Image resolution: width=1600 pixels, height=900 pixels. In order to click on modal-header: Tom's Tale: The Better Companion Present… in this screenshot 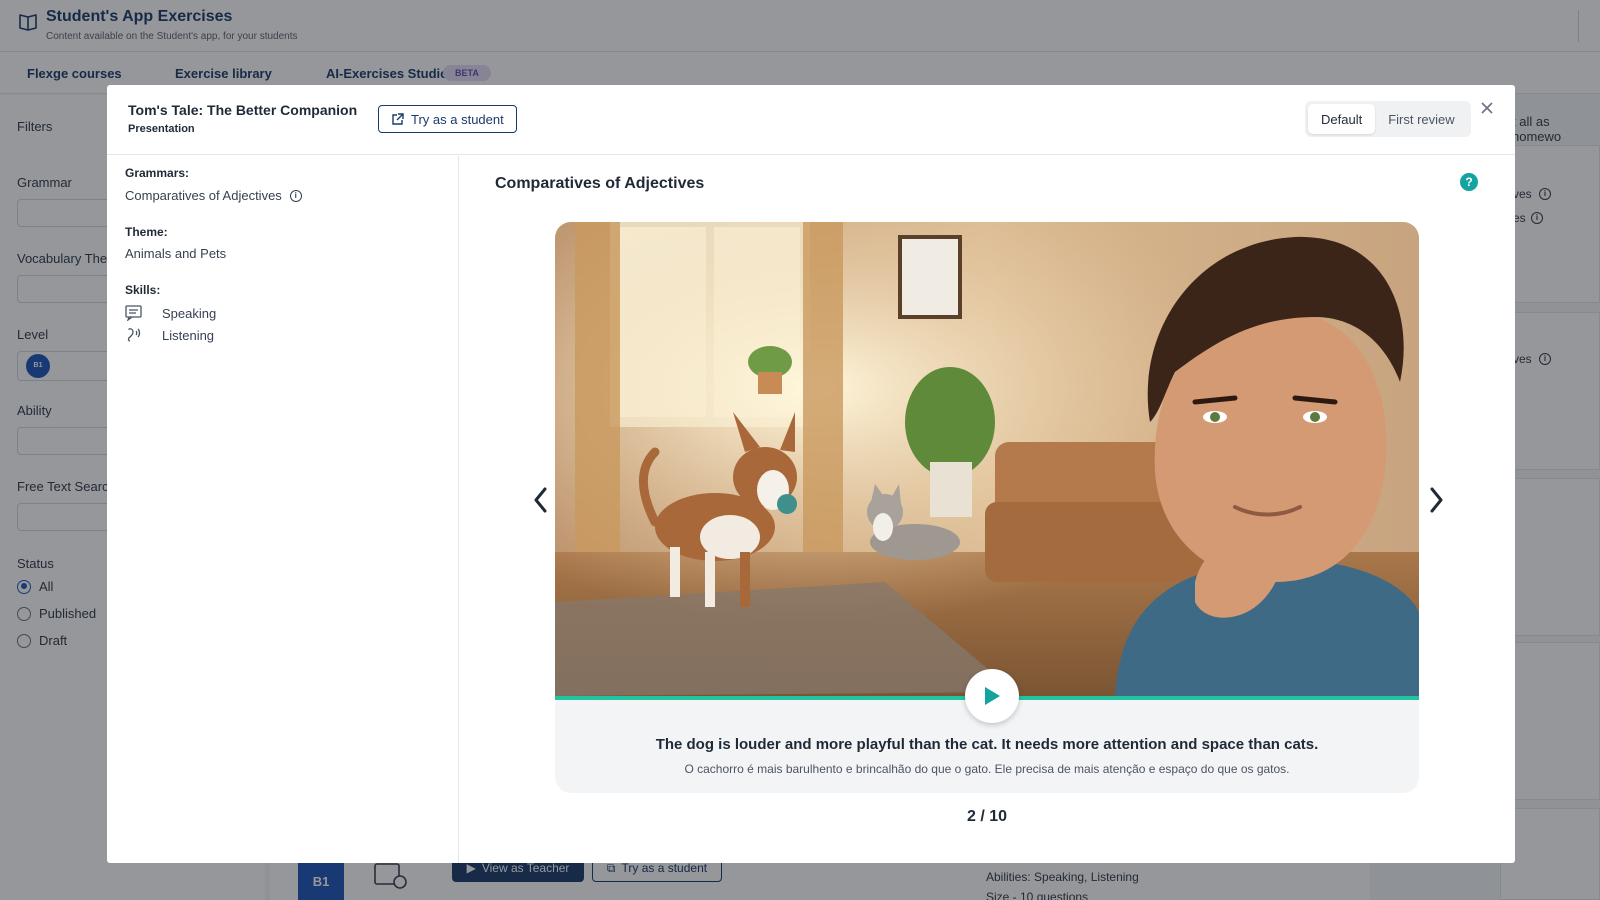, I will do `click(811, 120)`.